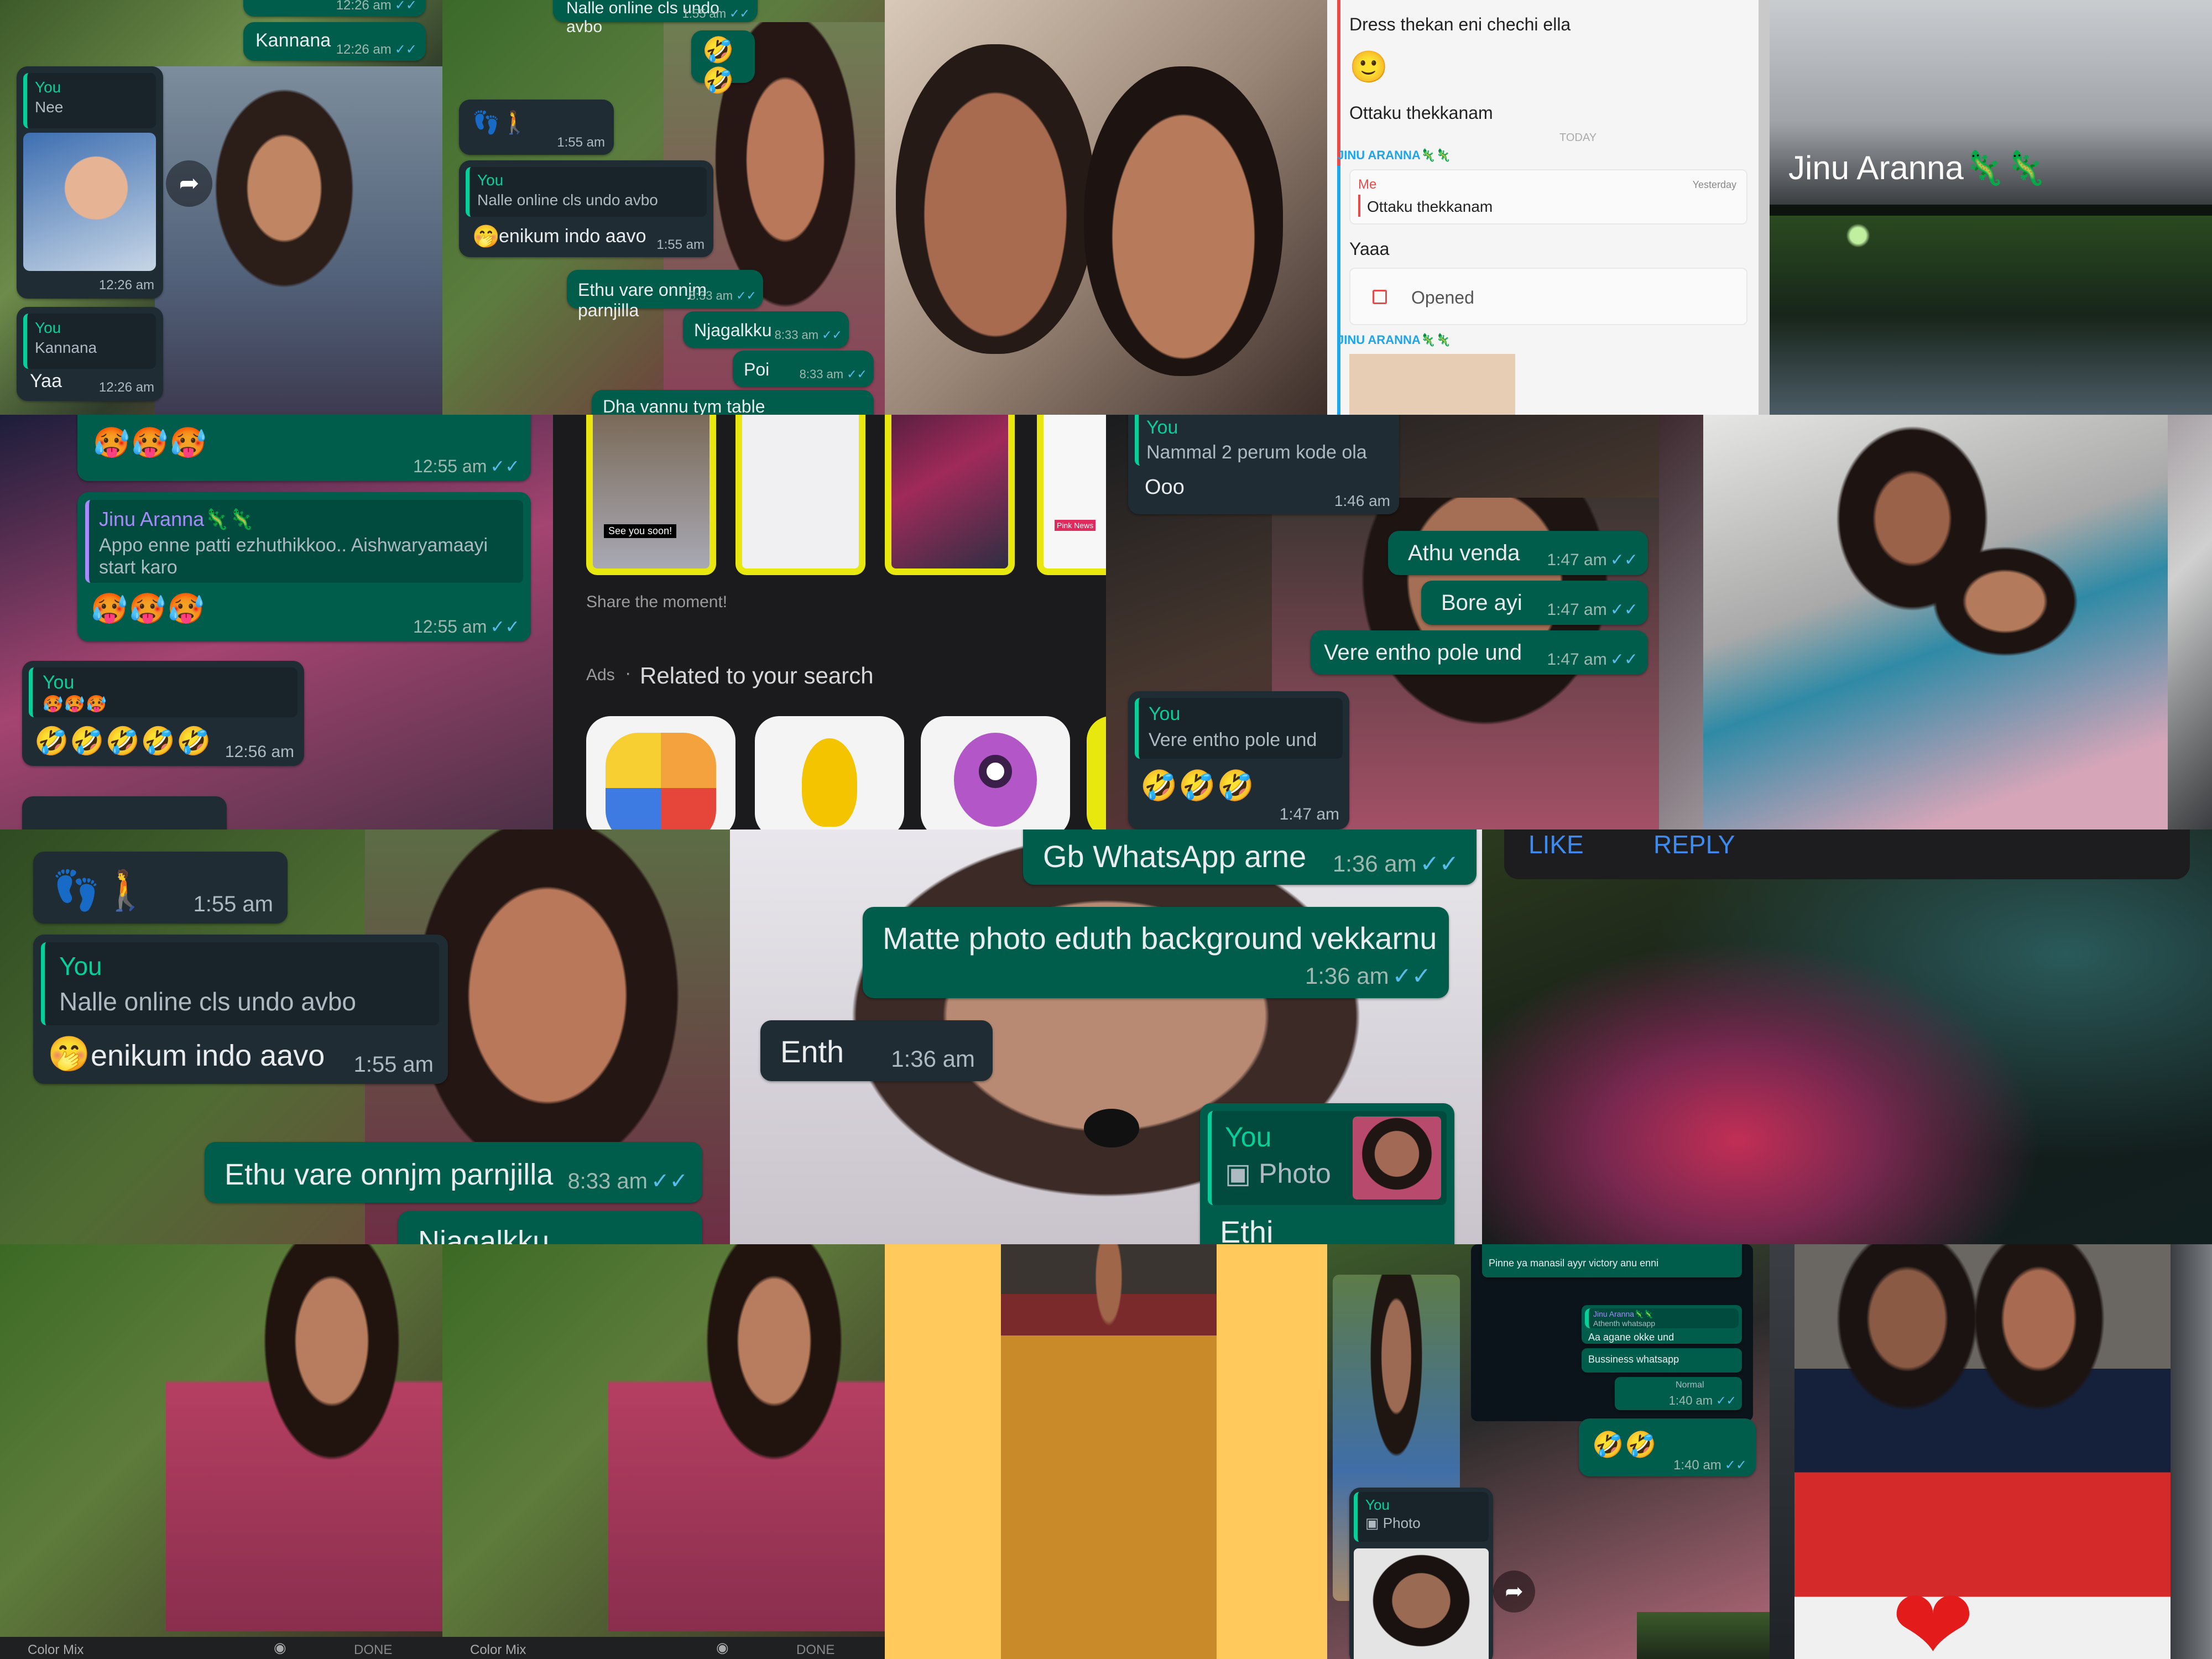 The image size is (2212, 1659). Describe the element at coordinates (1374, 1523) in the screenshot. I see `camera-icon: ▣` at that location.